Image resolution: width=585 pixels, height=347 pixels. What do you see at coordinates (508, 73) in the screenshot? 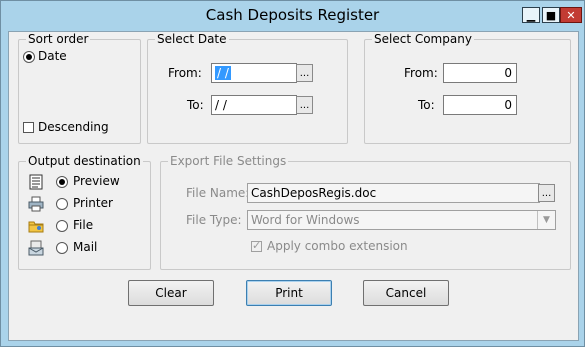
I see `company-from-value: 0` at bounding box center [508, 73].